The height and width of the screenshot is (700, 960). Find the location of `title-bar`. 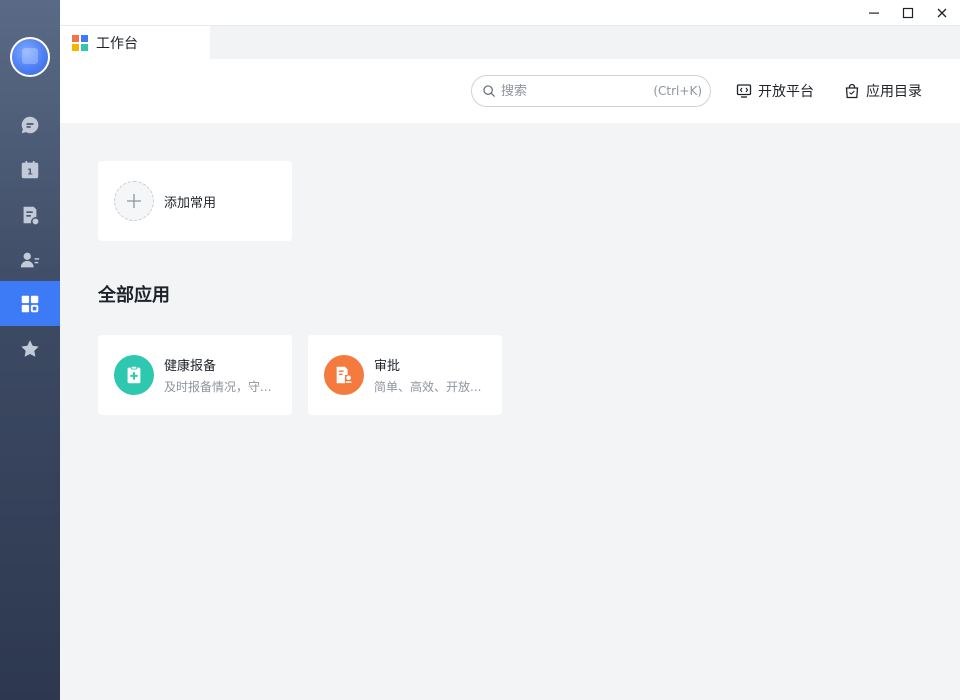

title-bar is located at coordinates (510, 13).